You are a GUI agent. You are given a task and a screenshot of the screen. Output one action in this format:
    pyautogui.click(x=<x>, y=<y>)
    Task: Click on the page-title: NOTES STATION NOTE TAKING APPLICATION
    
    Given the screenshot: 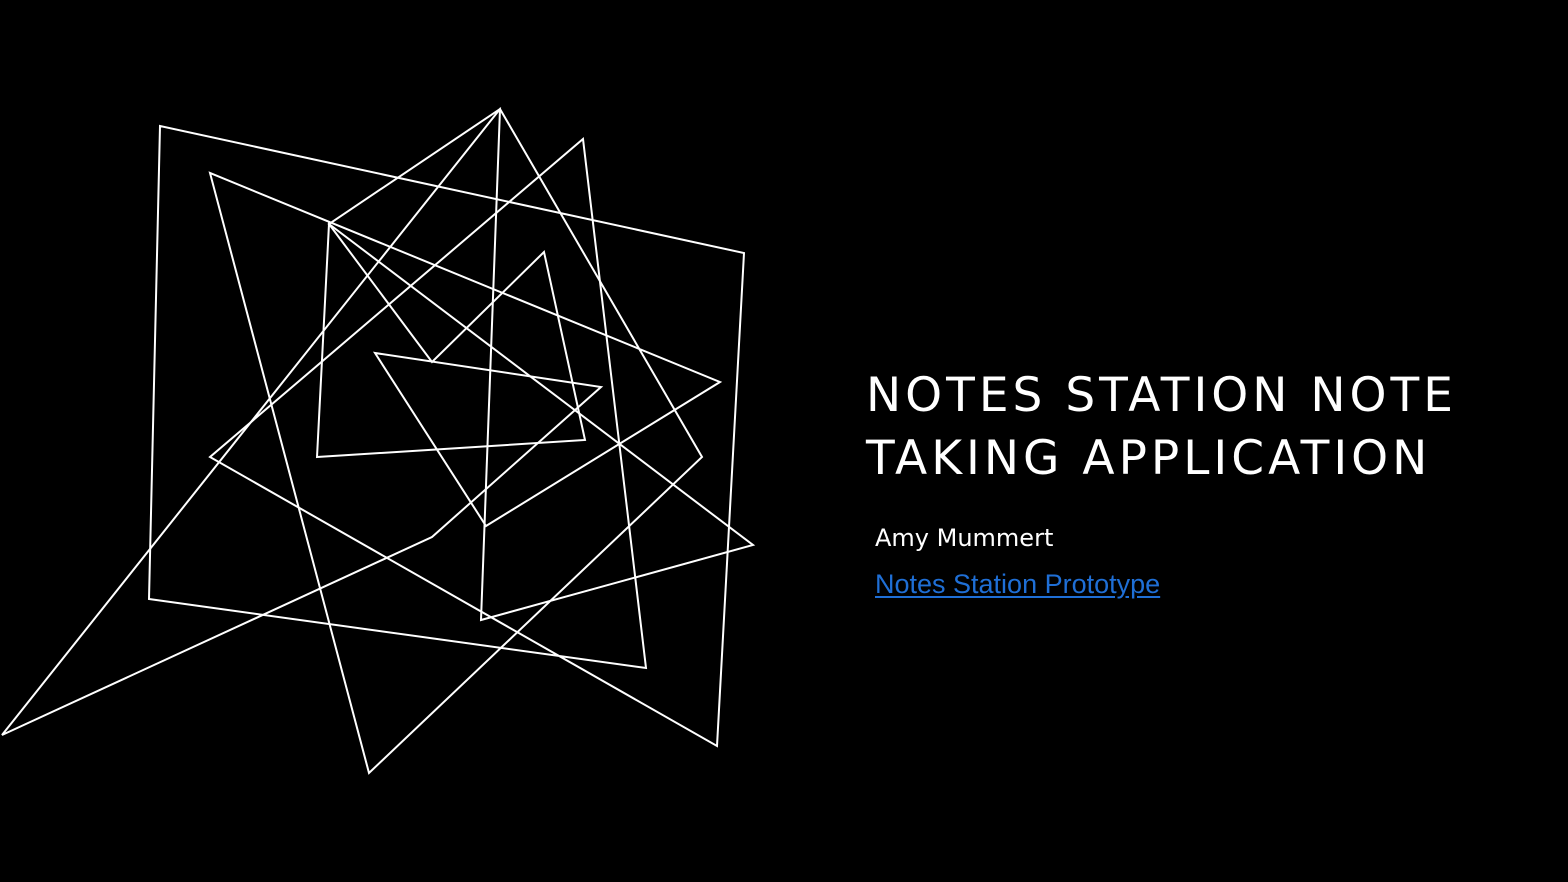 What is the action you would take?
    pyautogui.click(x=1196, y=427)
    